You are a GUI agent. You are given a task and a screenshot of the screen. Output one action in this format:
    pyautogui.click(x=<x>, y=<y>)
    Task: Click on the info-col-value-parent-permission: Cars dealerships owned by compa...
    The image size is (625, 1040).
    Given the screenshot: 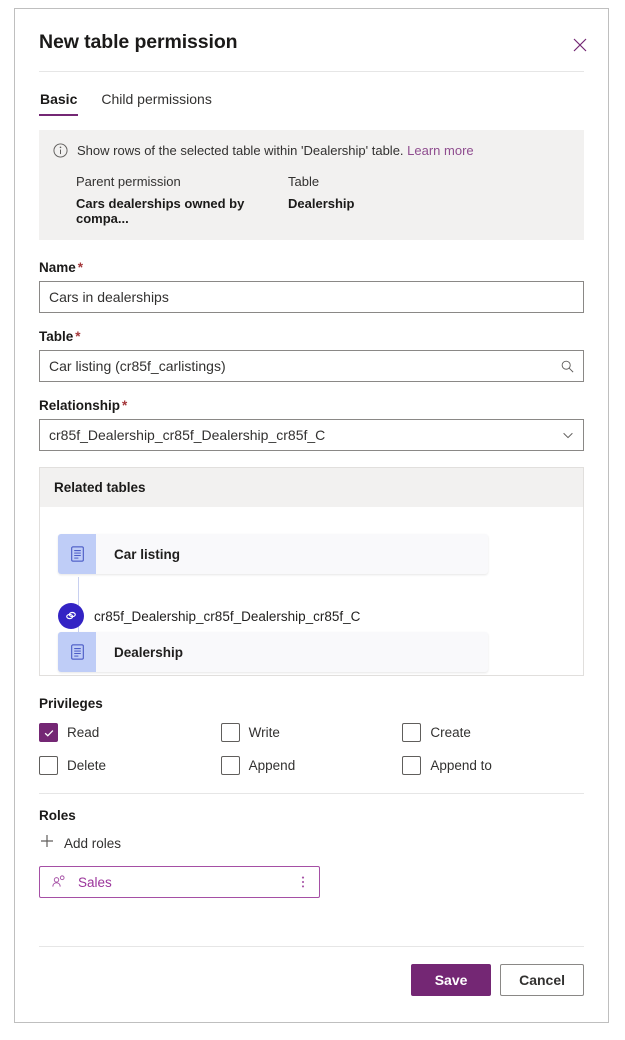 What is the action you would take?
    pyautogui.click(x=160, y=211)
    